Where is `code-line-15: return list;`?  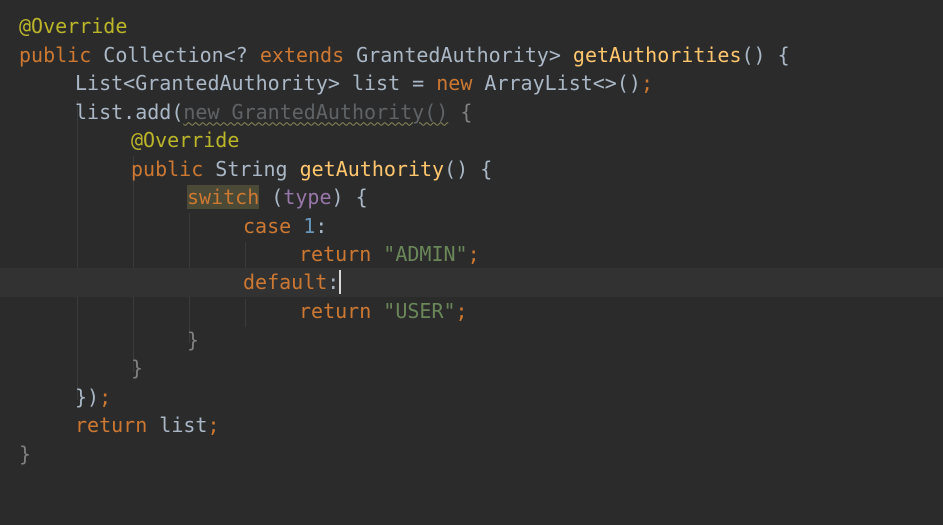
code-line-15: return list; is located at coordinates (471, 425).